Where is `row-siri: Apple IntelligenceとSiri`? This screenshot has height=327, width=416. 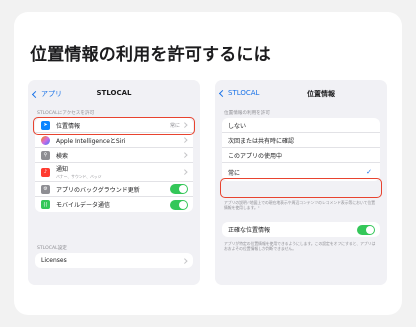
row-siri: Apple IntelligenceとSiri is located at coordinates (114, 140).